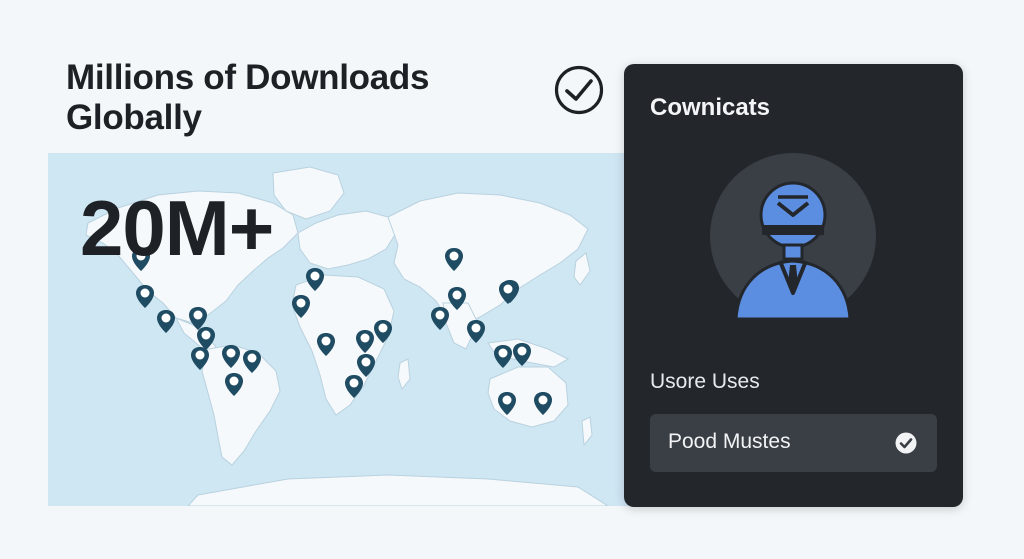  What do you see at coordinates (579, 90) in the screenshot?
I see `check-circle-icon` at bounding box center [579, 90].